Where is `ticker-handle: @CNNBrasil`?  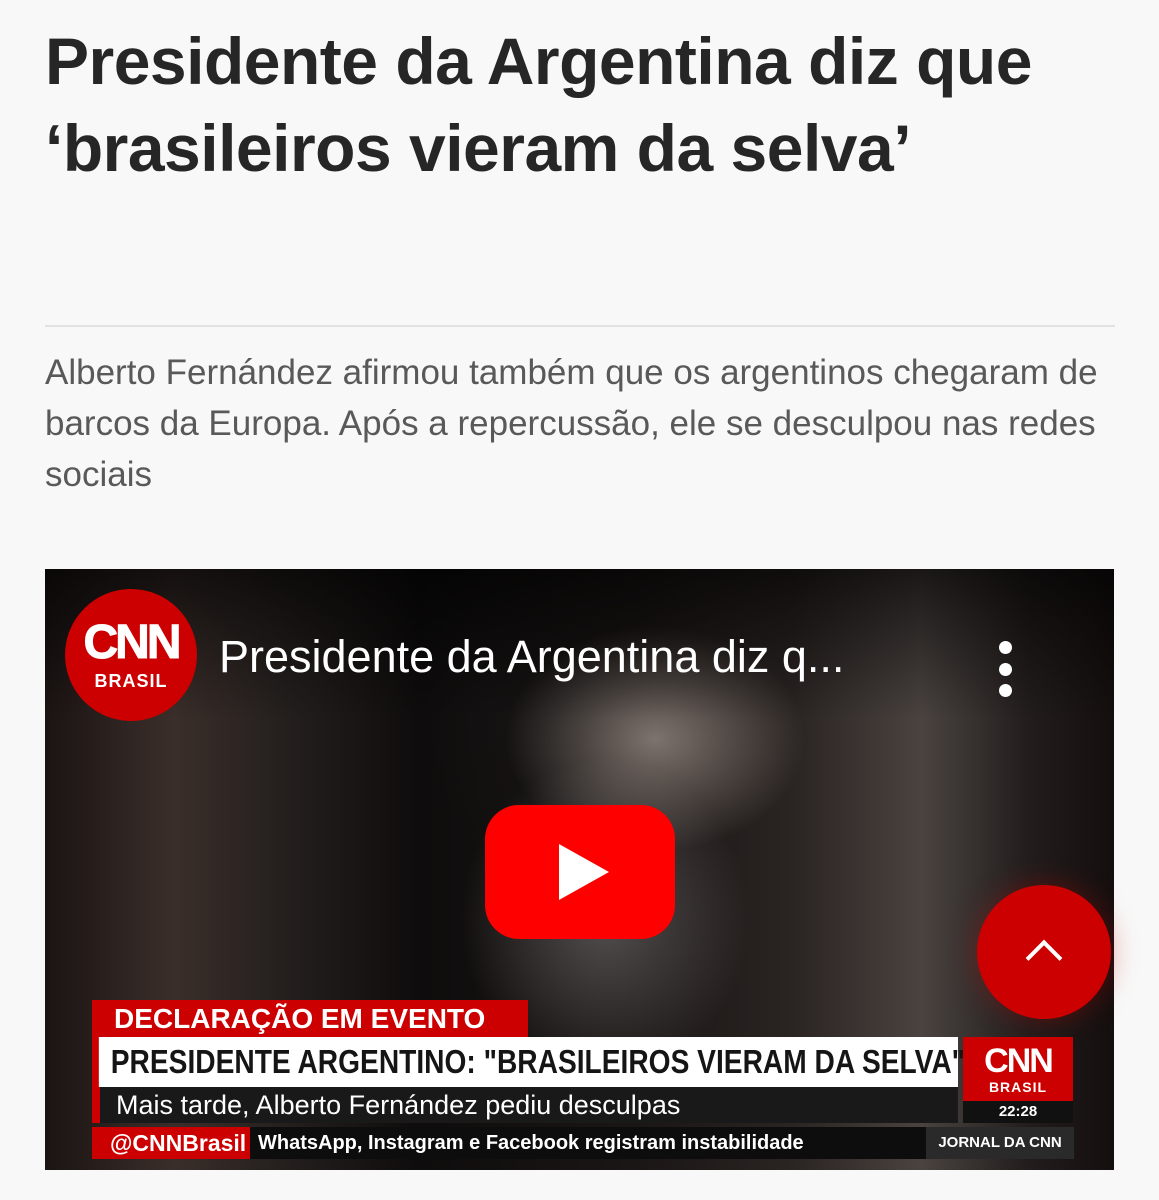
ticker-handle: @CNNBrasil is located at coordinates (171, 1143).